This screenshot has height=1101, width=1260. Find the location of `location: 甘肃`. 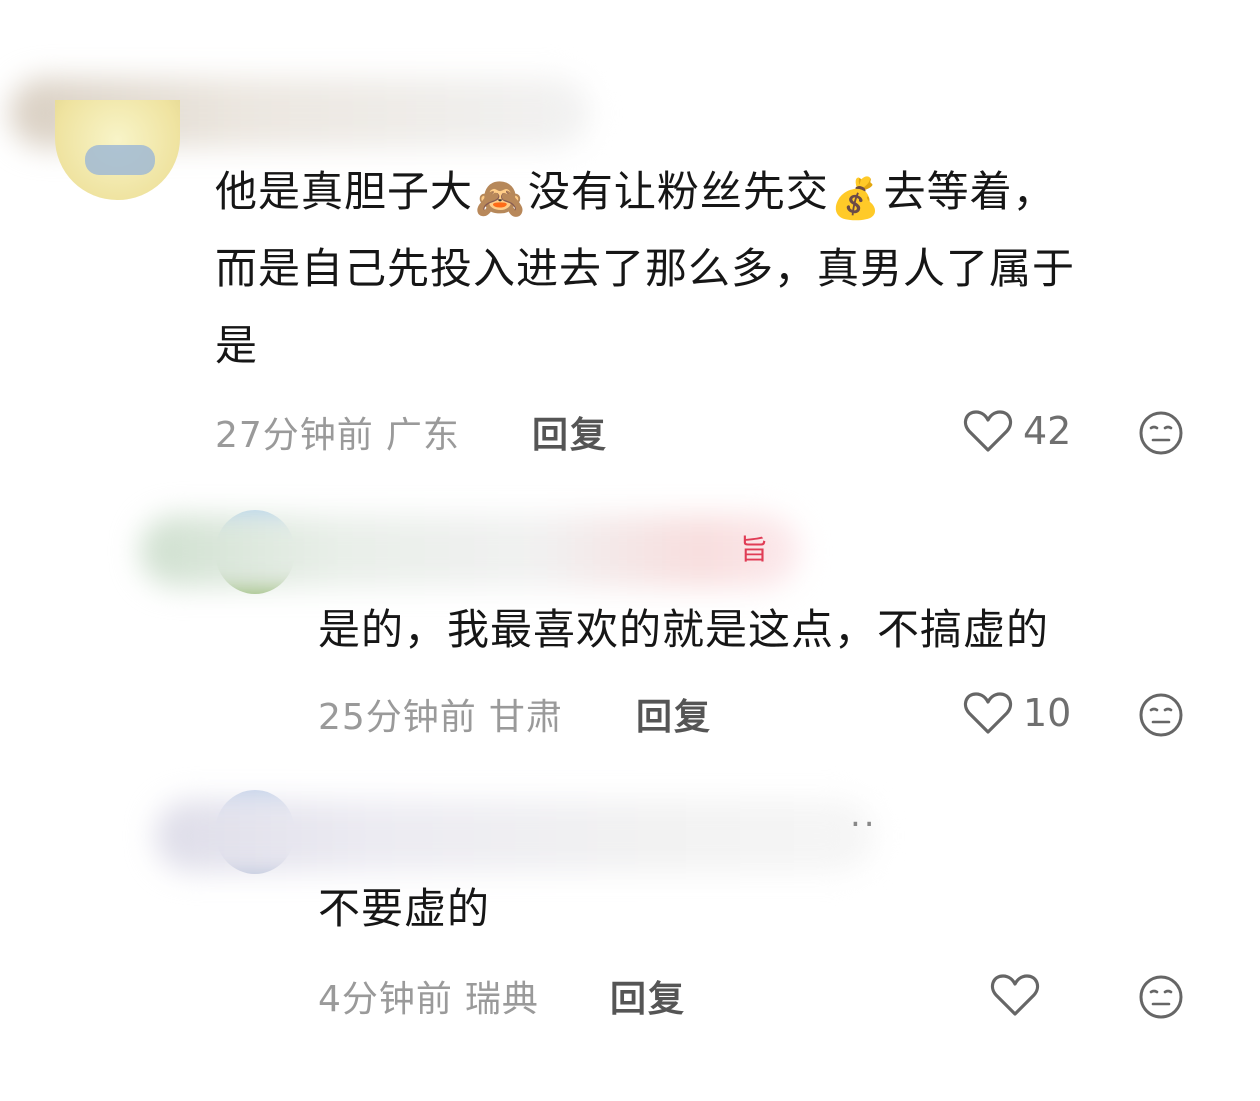

location: 甘肃 is located at coordinates (525, 717).